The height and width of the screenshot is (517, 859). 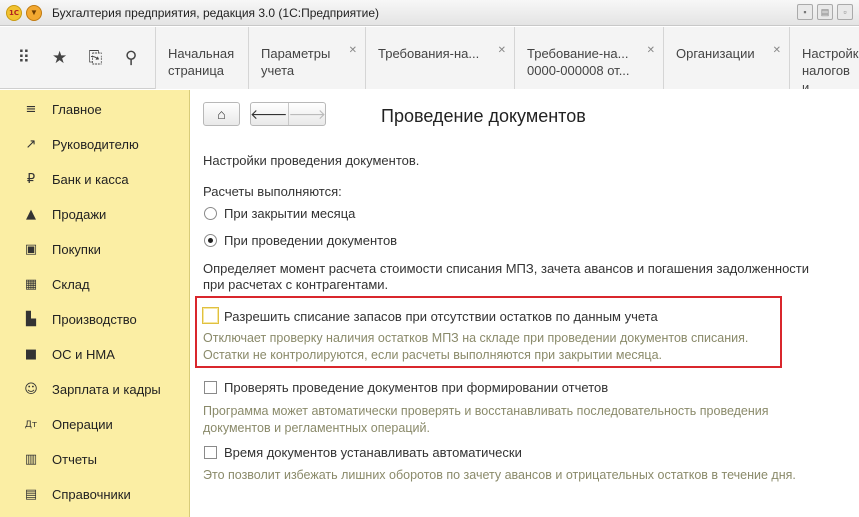 What do you see at coordinates (31, 179) in the screenshot?
I see `ruble-icon: ₽` at bounding box center [31, 179].